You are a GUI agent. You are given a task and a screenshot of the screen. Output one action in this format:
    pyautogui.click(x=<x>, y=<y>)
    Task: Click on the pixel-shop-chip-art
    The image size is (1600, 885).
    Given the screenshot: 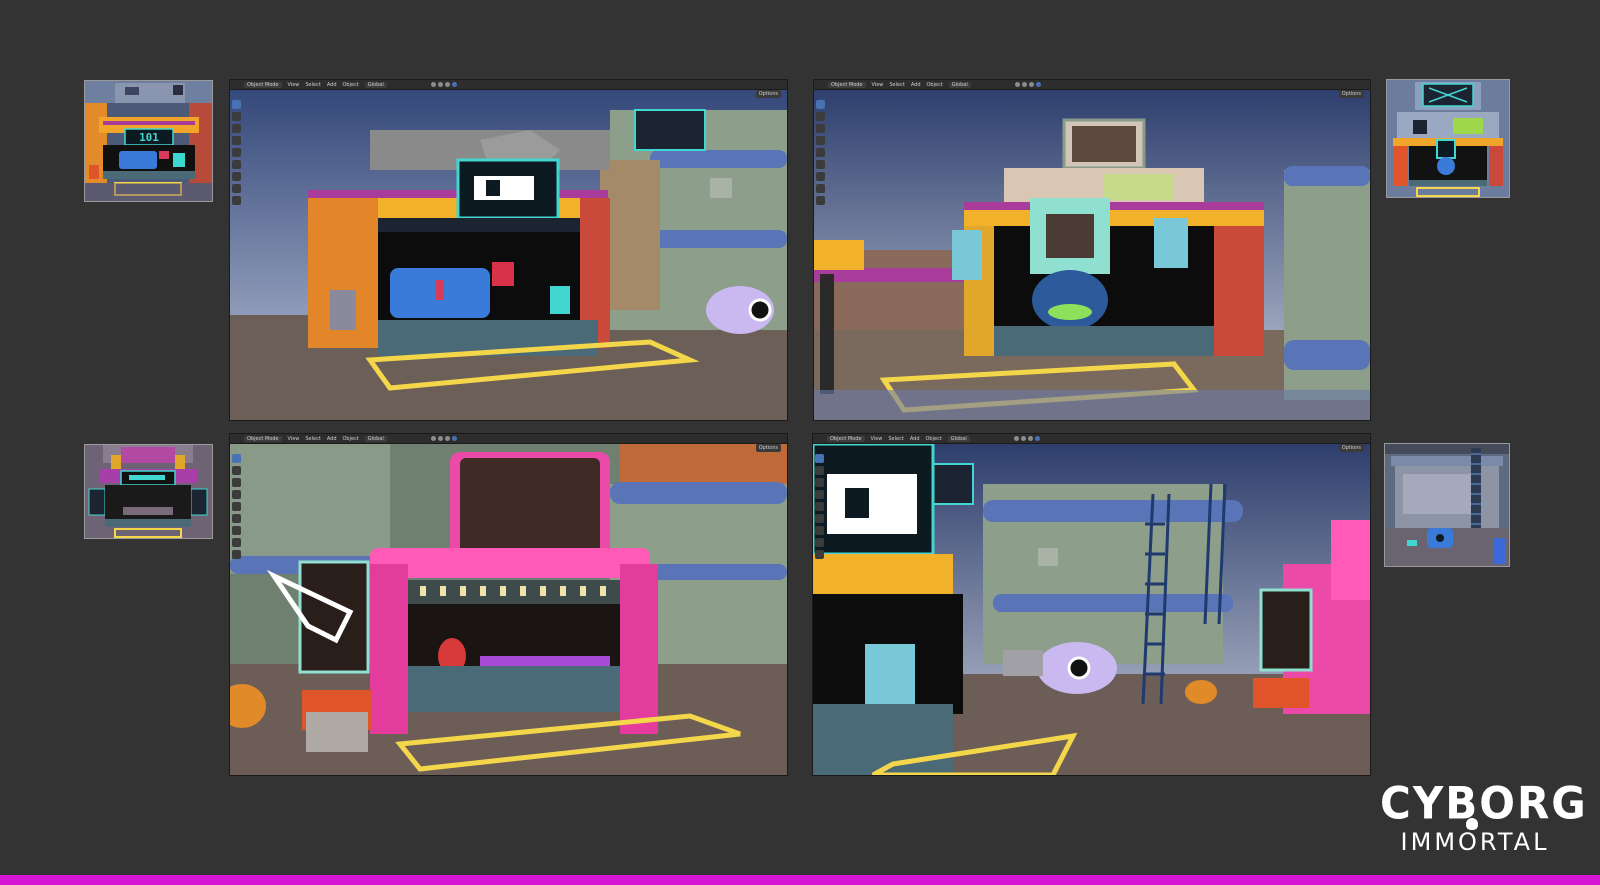 What is the action you would take?
    pyautogui.click(x=1448, y=138)
    